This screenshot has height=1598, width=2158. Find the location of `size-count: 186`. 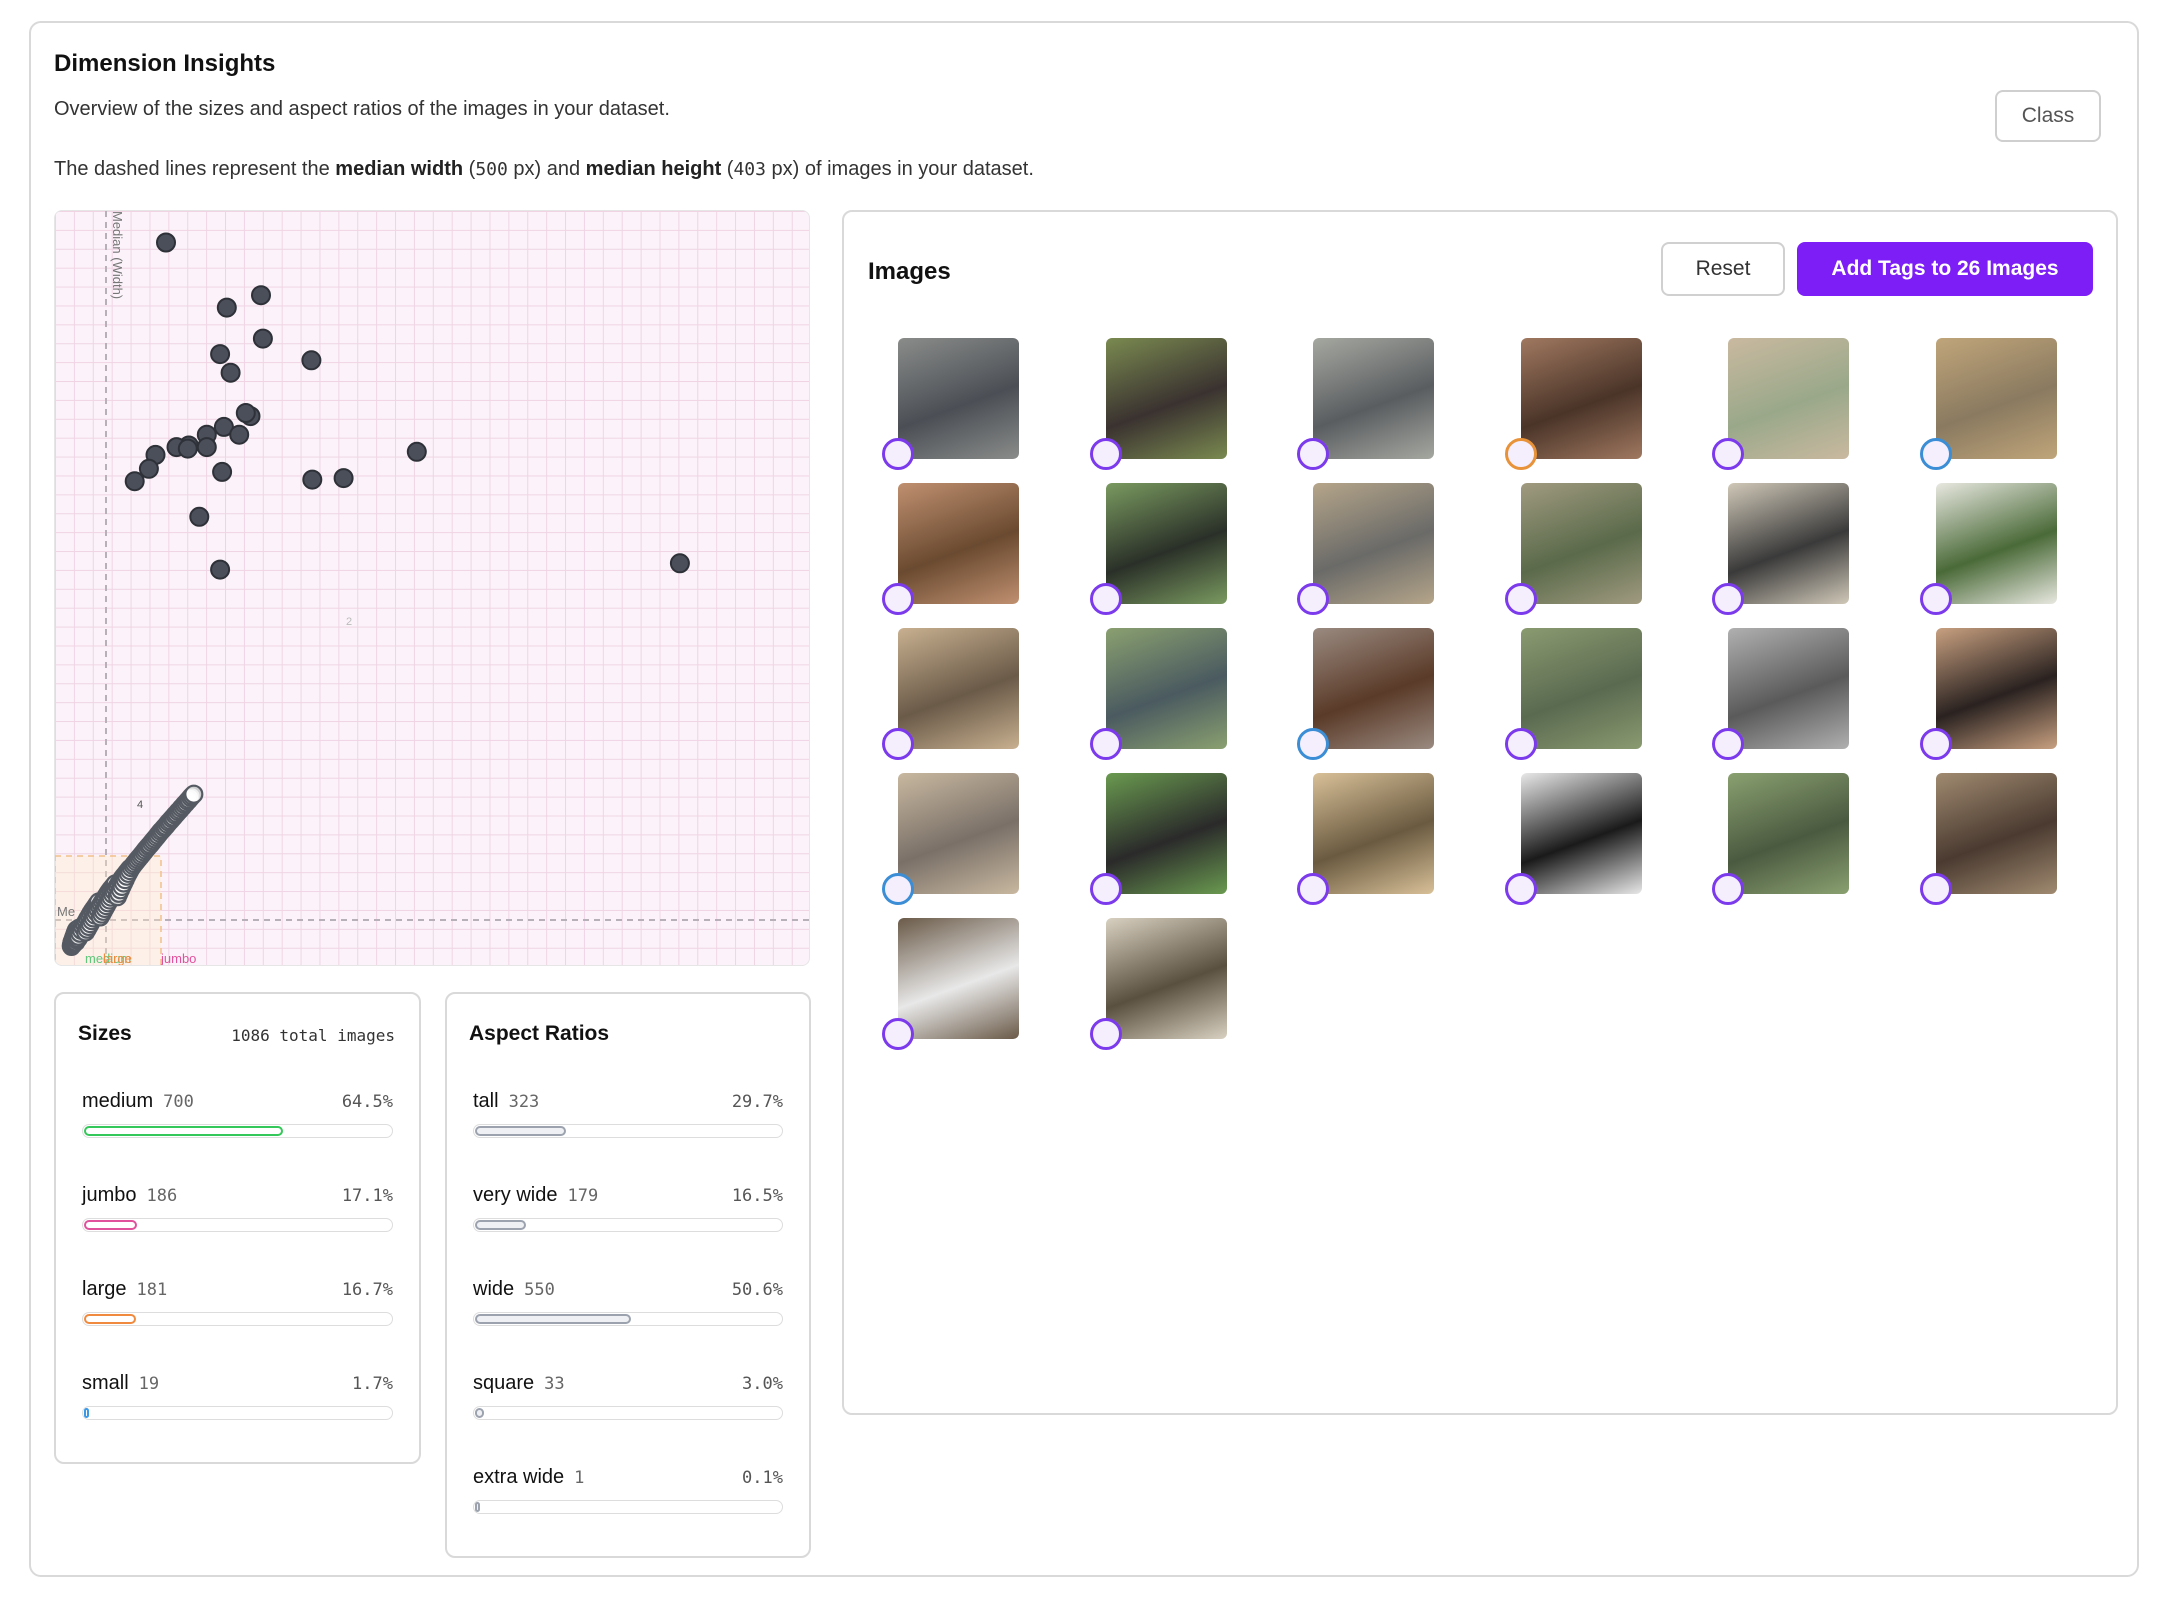

size-count: 186 is located at coordinates (162, 1196).